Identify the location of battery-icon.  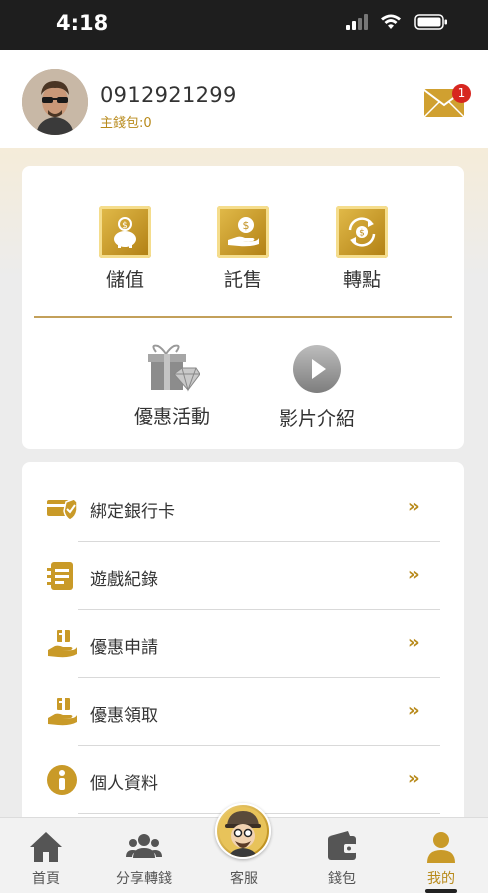
(430, 22).